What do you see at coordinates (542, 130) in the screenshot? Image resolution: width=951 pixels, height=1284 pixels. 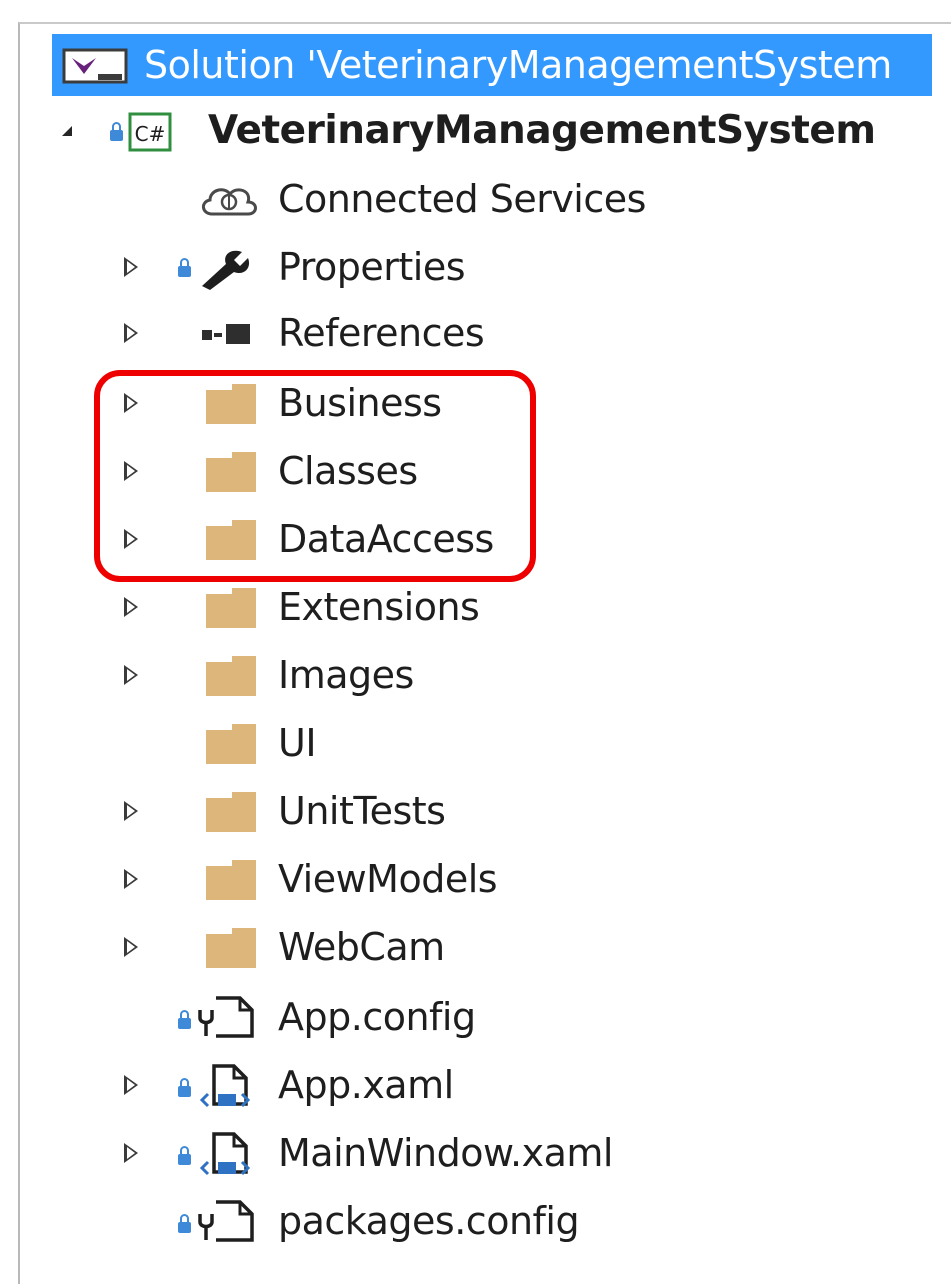 I see `project-label: VeterinaryManagementSystem` at bounding box center [542, 130].